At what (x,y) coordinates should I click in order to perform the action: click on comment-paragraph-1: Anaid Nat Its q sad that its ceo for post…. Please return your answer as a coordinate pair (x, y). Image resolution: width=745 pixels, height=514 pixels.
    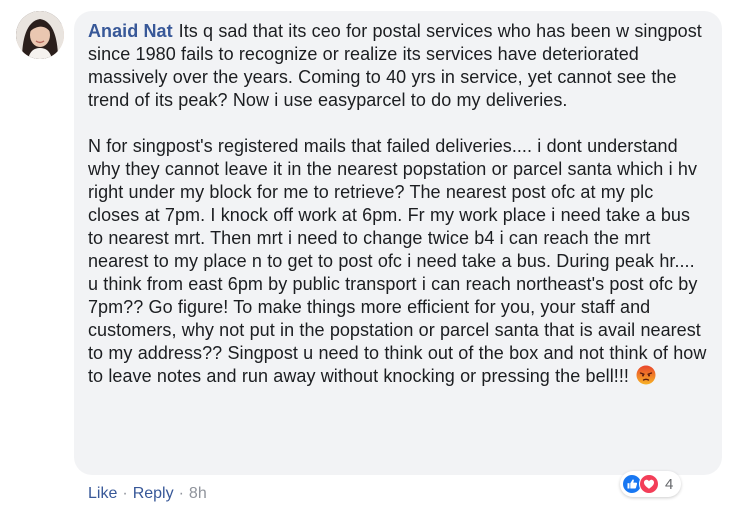
    Looking at the image, I should click on (398, 66).